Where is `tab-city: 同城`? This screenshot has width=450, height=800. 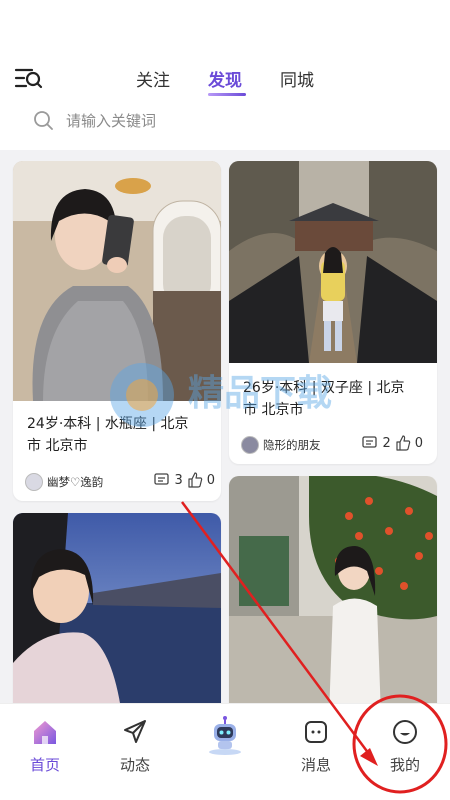
tab-city: 同城 is located at coordinates (297, 78).